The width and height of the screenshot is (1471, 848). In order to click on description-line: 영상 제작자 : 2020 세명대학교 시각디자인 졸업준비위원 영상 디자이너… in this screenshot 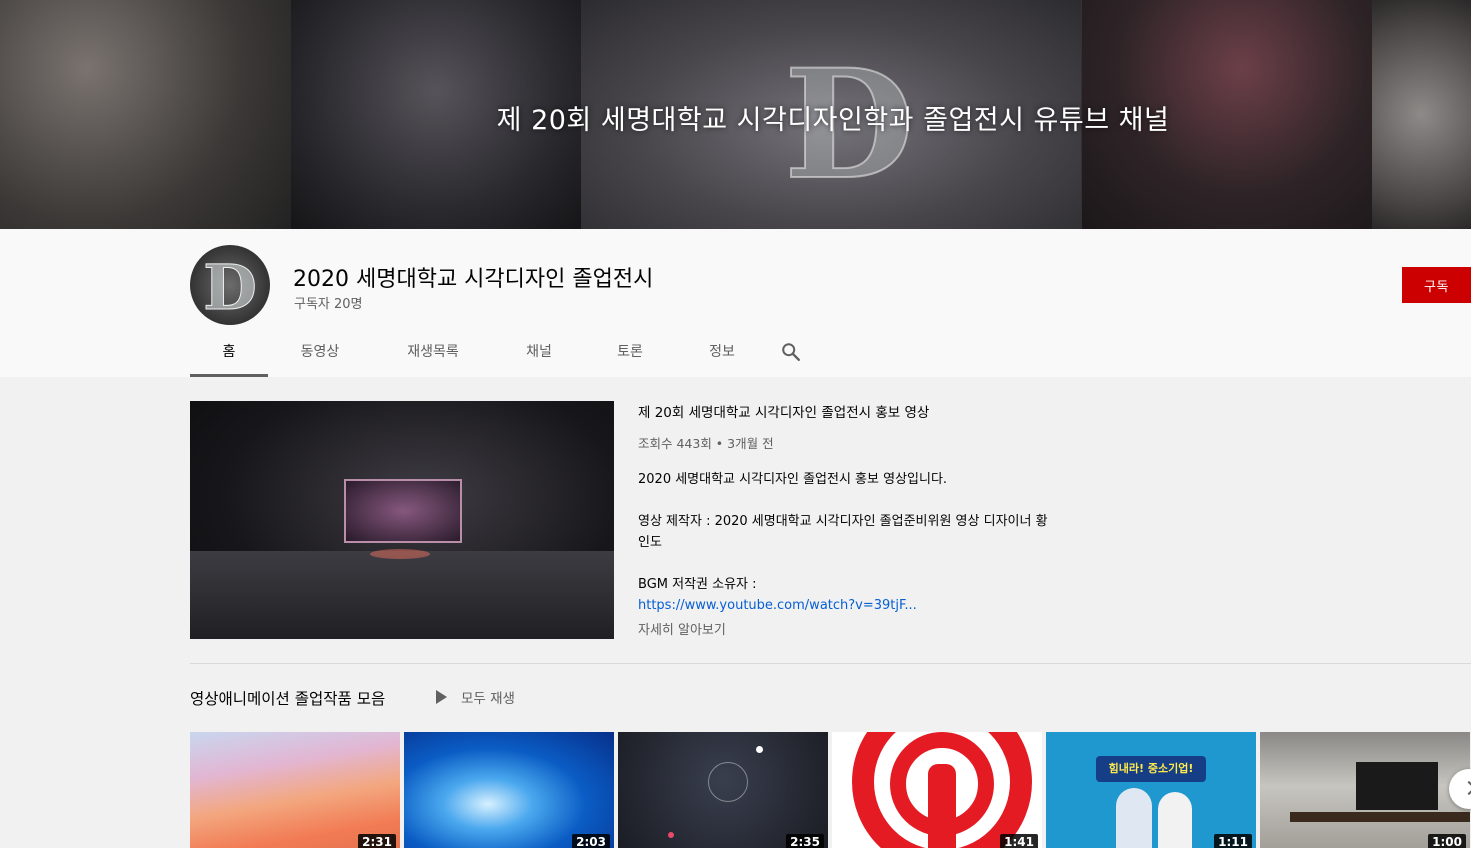, I will do `click(843, 532)`.